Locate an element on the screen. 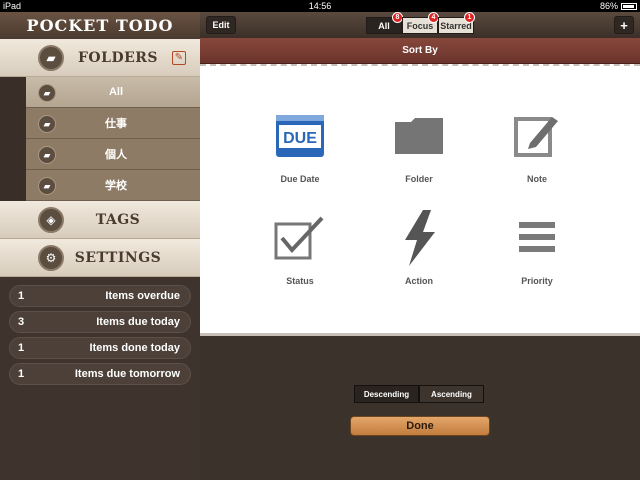  edit-folders-icon: ✎ is located at coordinates (179, 58).